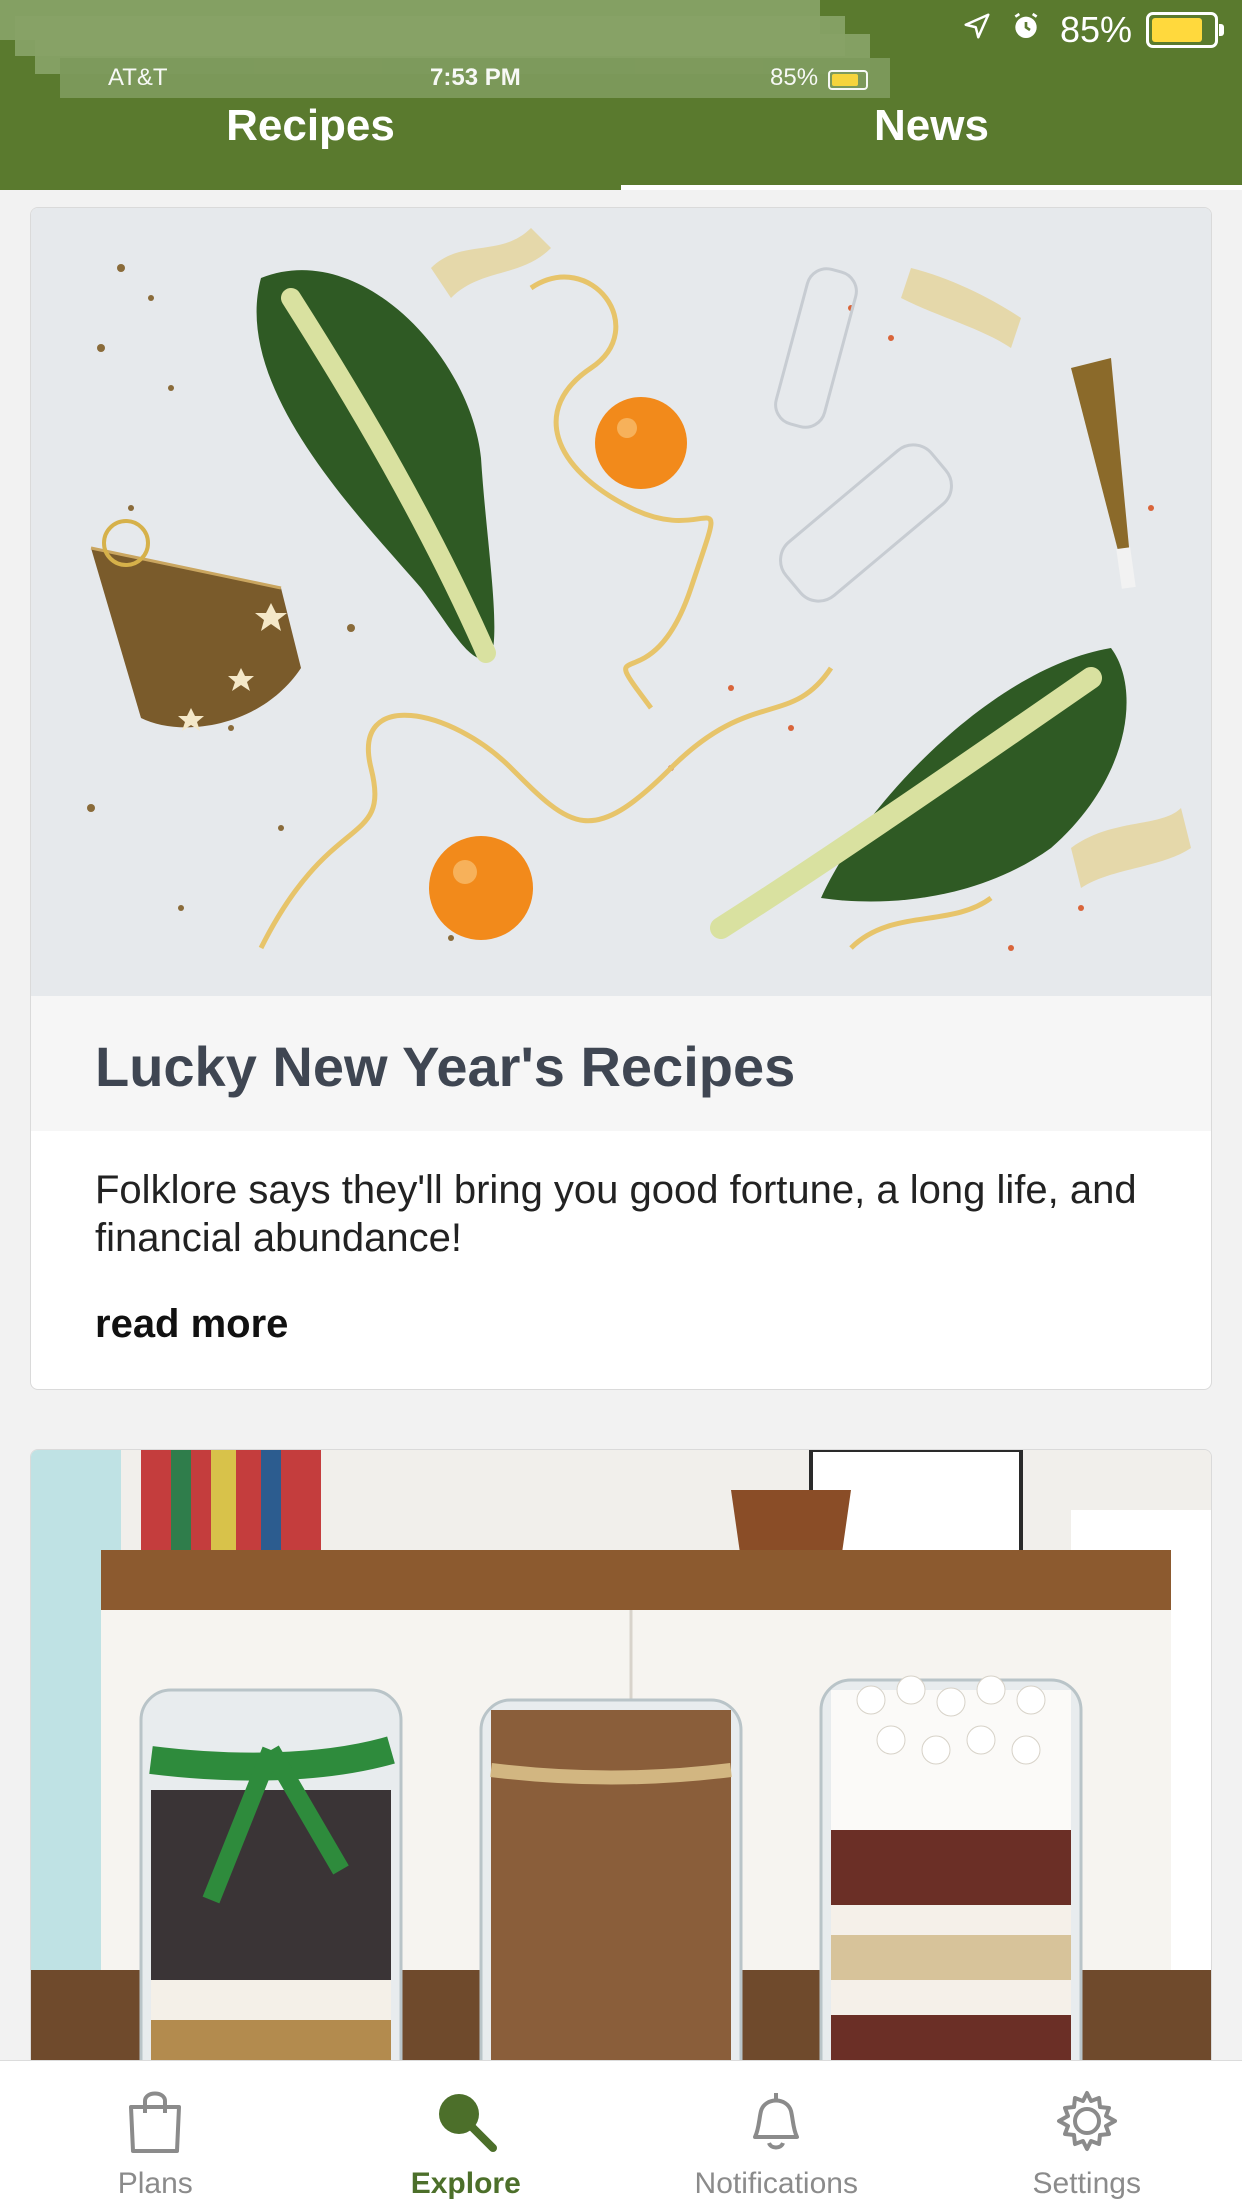  What do you see at coordinates (466, 2184) in the screenshot?
I see `nav-label: Explore` at bounding box center [466, 2184].